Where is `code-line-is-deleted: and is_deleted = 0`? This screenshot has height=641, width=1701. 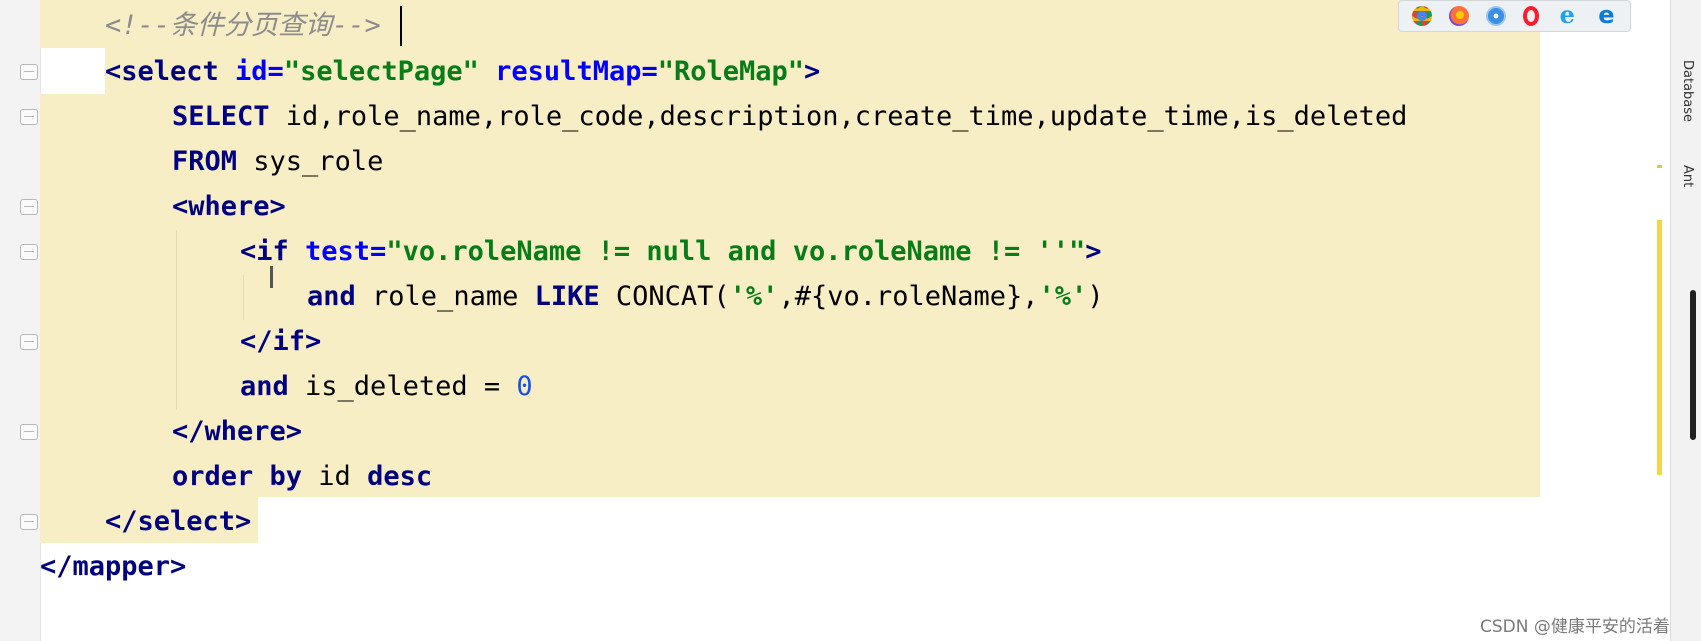
code-line-is-deleted: and is_deleted = 0 is located at coordinates (386, 387).